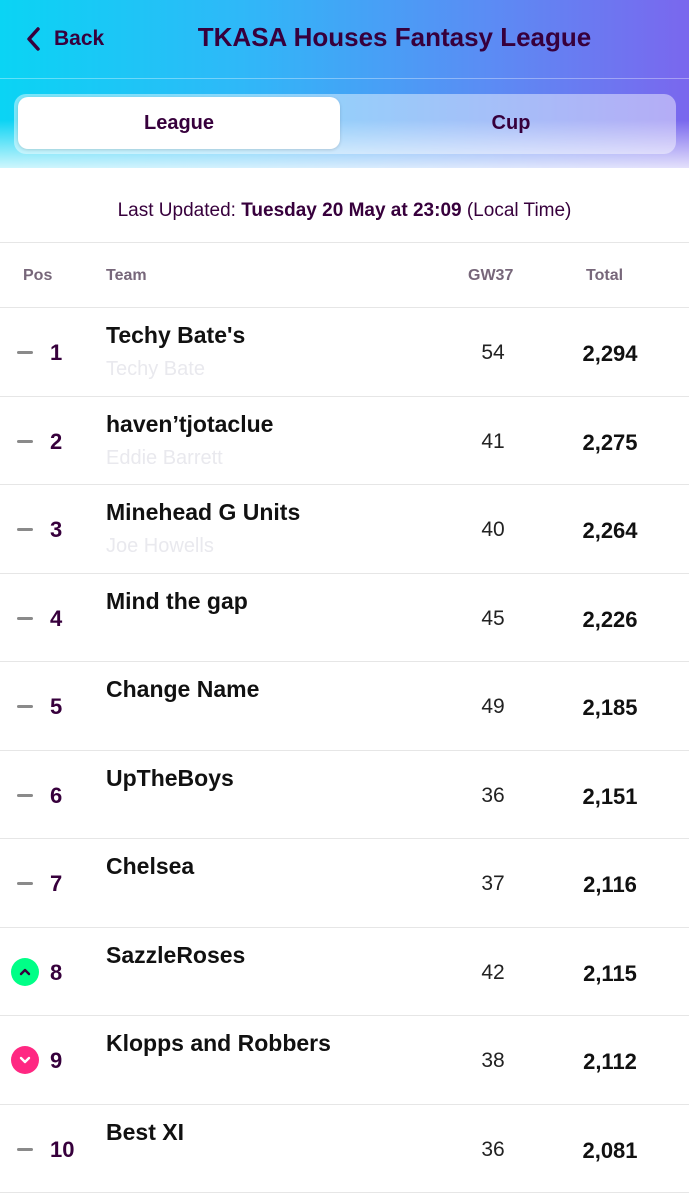  I want to click on chevron-left-icon, so click(33, 39).